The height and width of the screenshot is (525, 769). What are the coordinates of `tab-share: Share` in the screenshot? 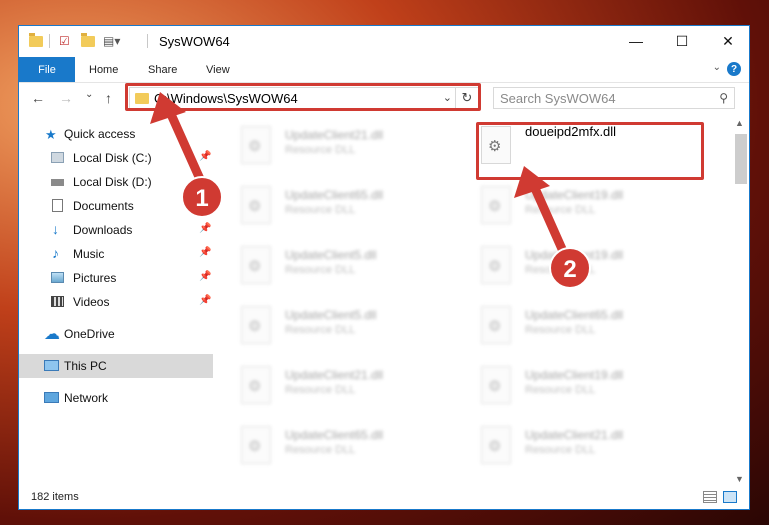 It's located at (162, 69).